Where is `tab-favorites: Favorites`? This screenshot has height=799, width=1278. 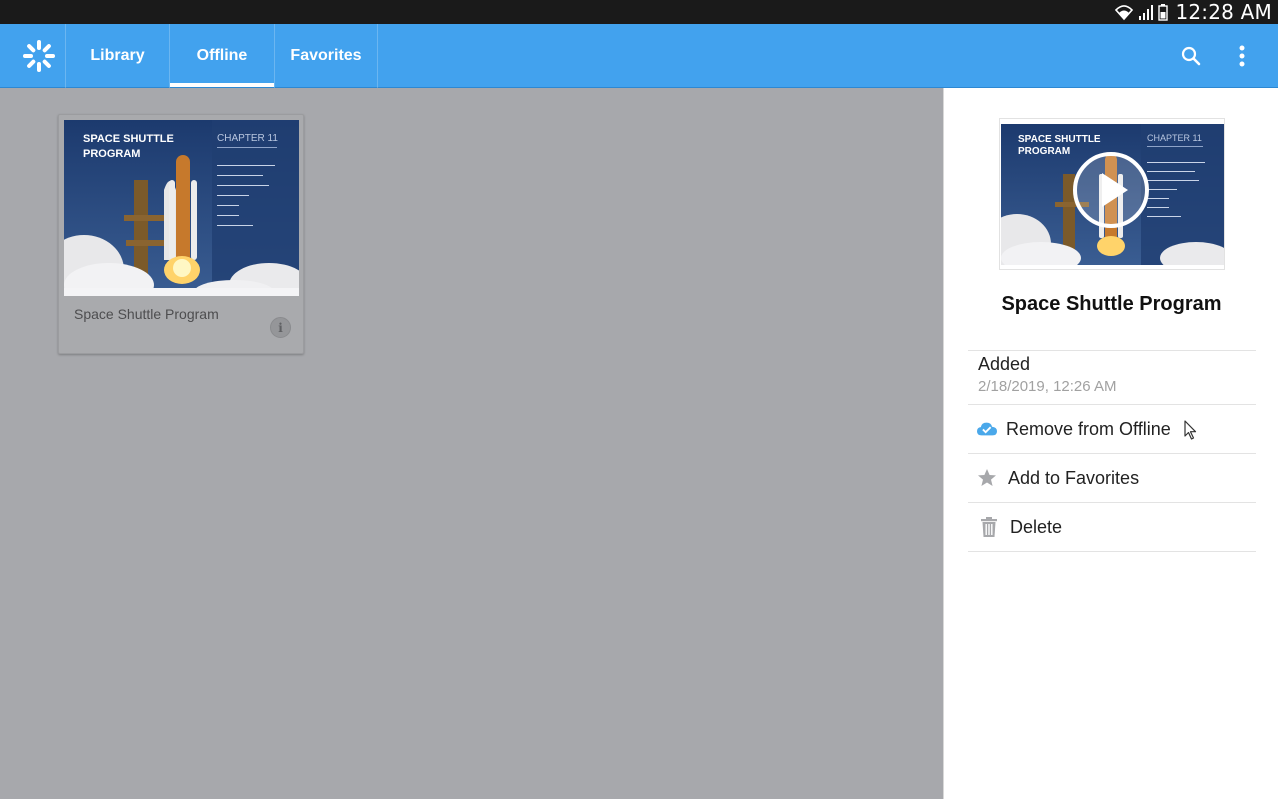
tab-favorites: Favorites is located at coordinates (326, 55).